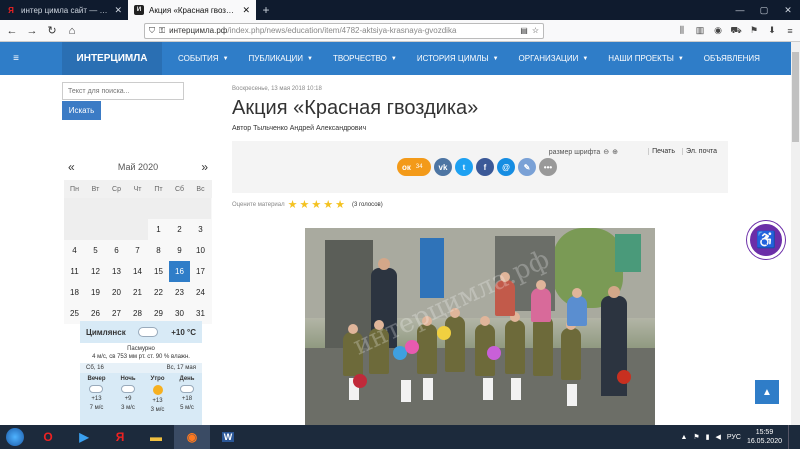 This screenshot has height=449, width=800. I want to click on menu-item-publications: ПУБЛИКАЦИИ ▼, so click(281, 58).